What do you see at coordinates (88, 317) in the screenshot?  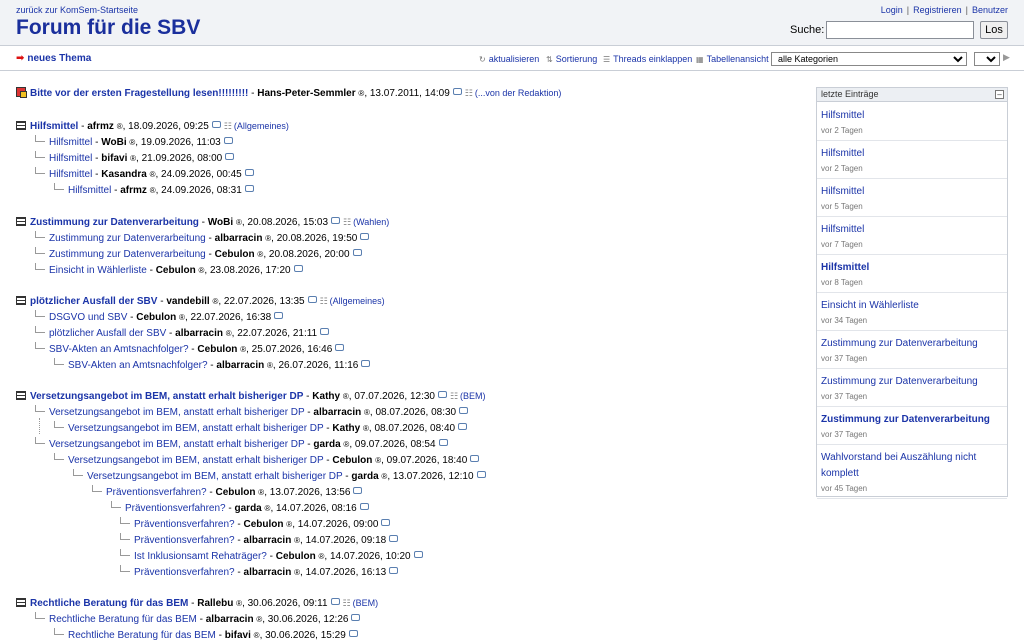 I see `thread-title-link: DSGVO und SBV` at bounding box center [88, 317].